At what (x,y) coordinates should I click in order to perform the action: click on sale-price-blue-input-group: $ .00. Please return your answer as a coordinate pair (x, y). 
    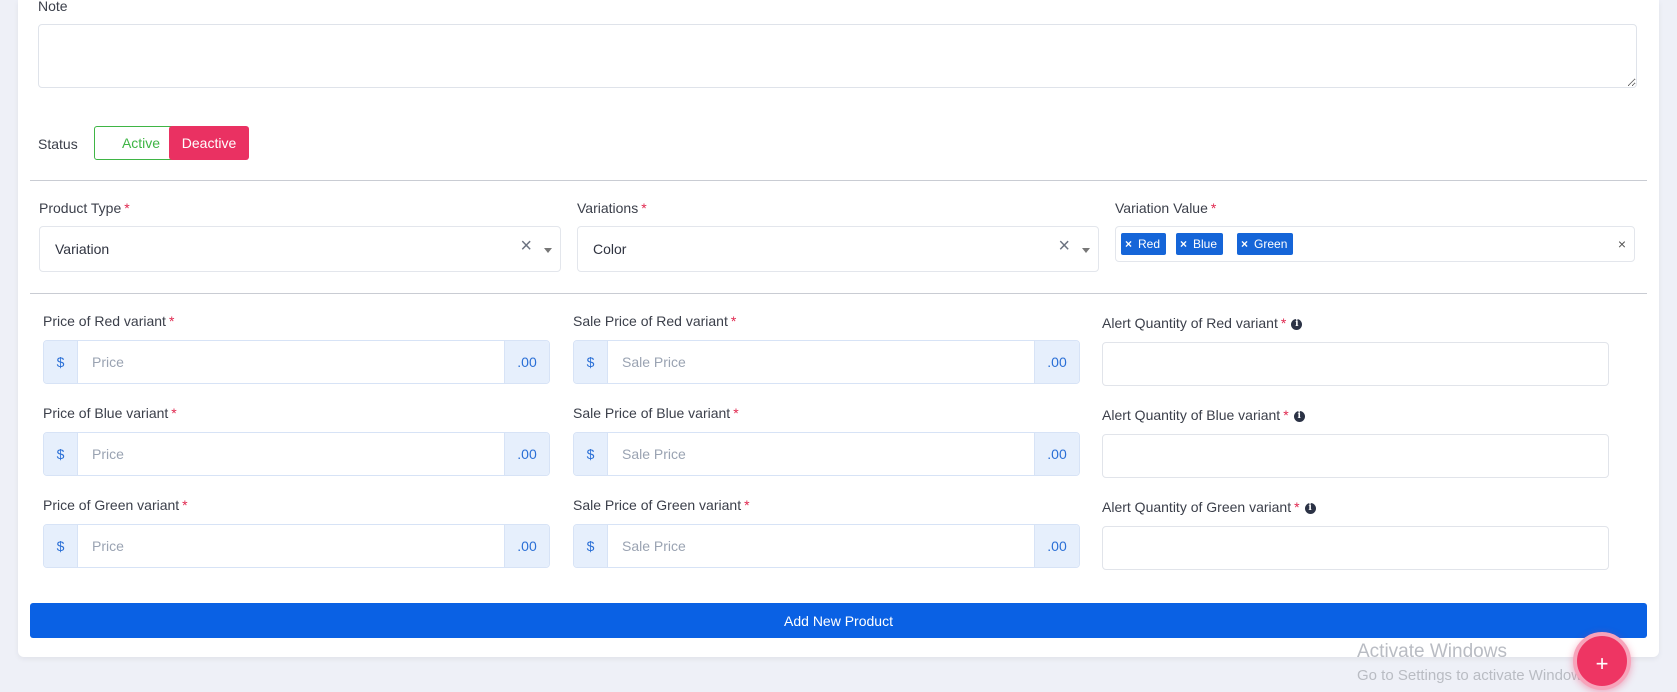
    Looking at the image, I should click on (826, 454).